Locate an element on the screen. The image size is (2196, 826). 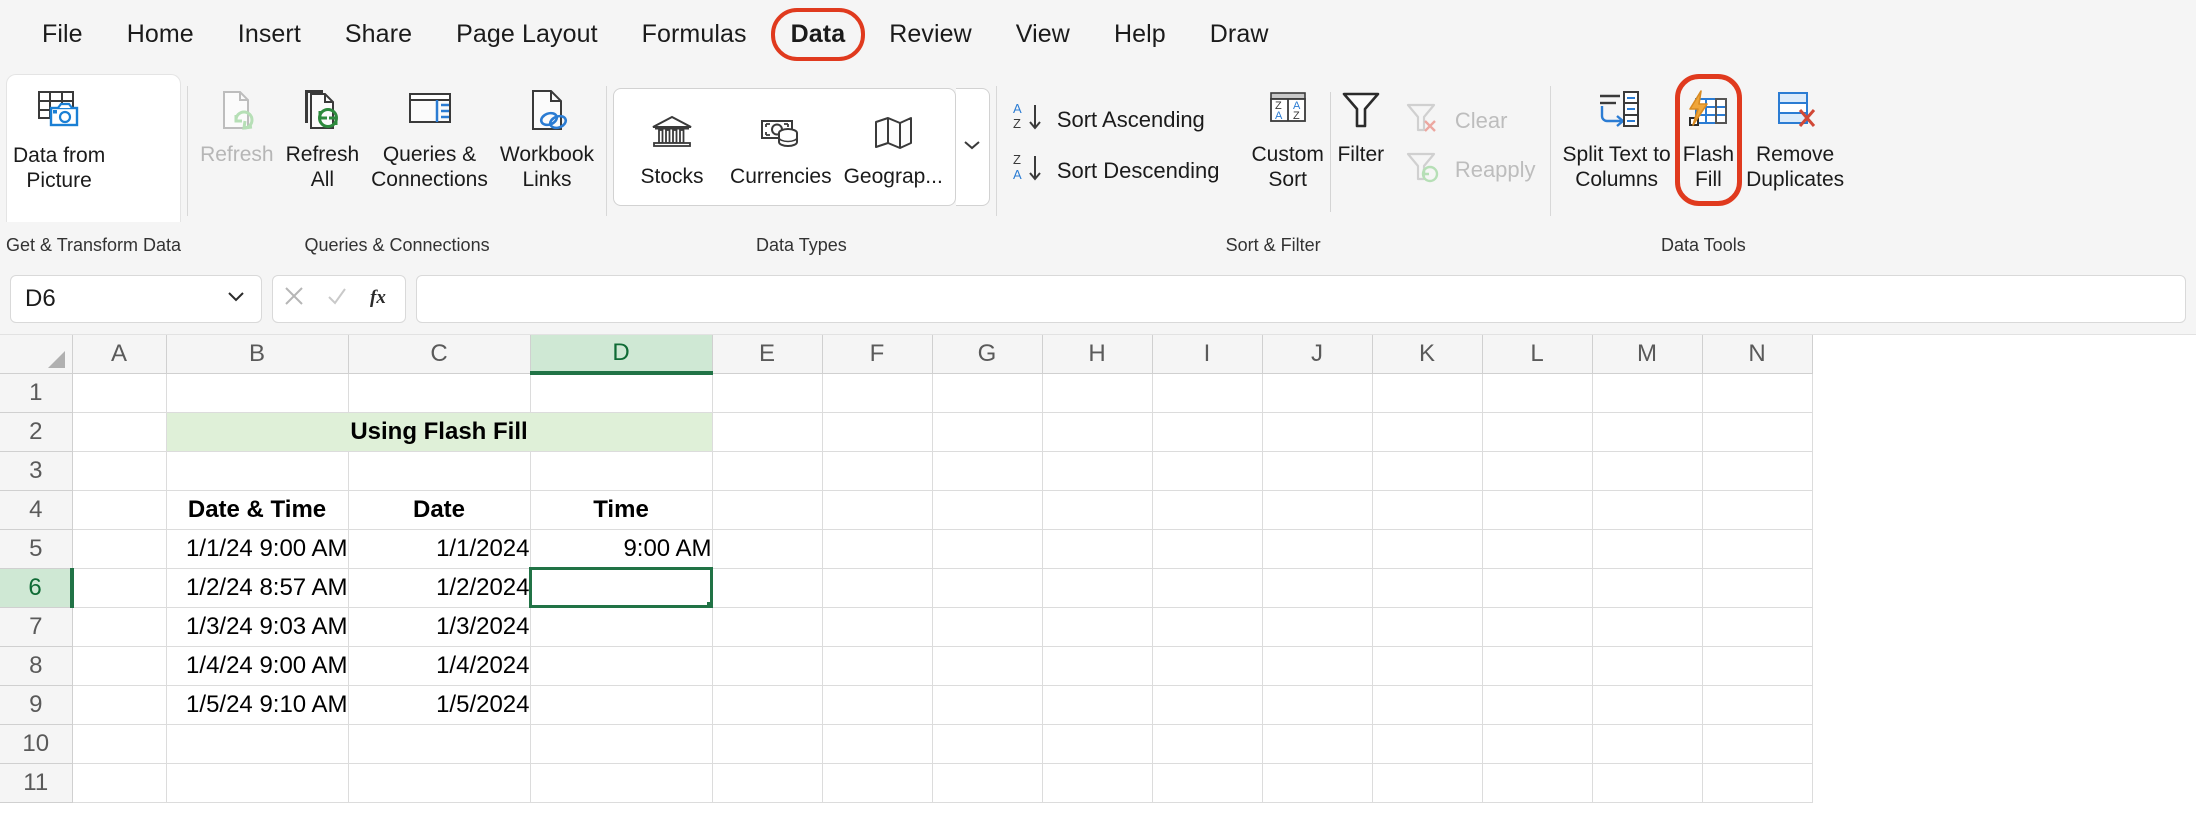
cell-I10 is located at coordinates (1207, 744).